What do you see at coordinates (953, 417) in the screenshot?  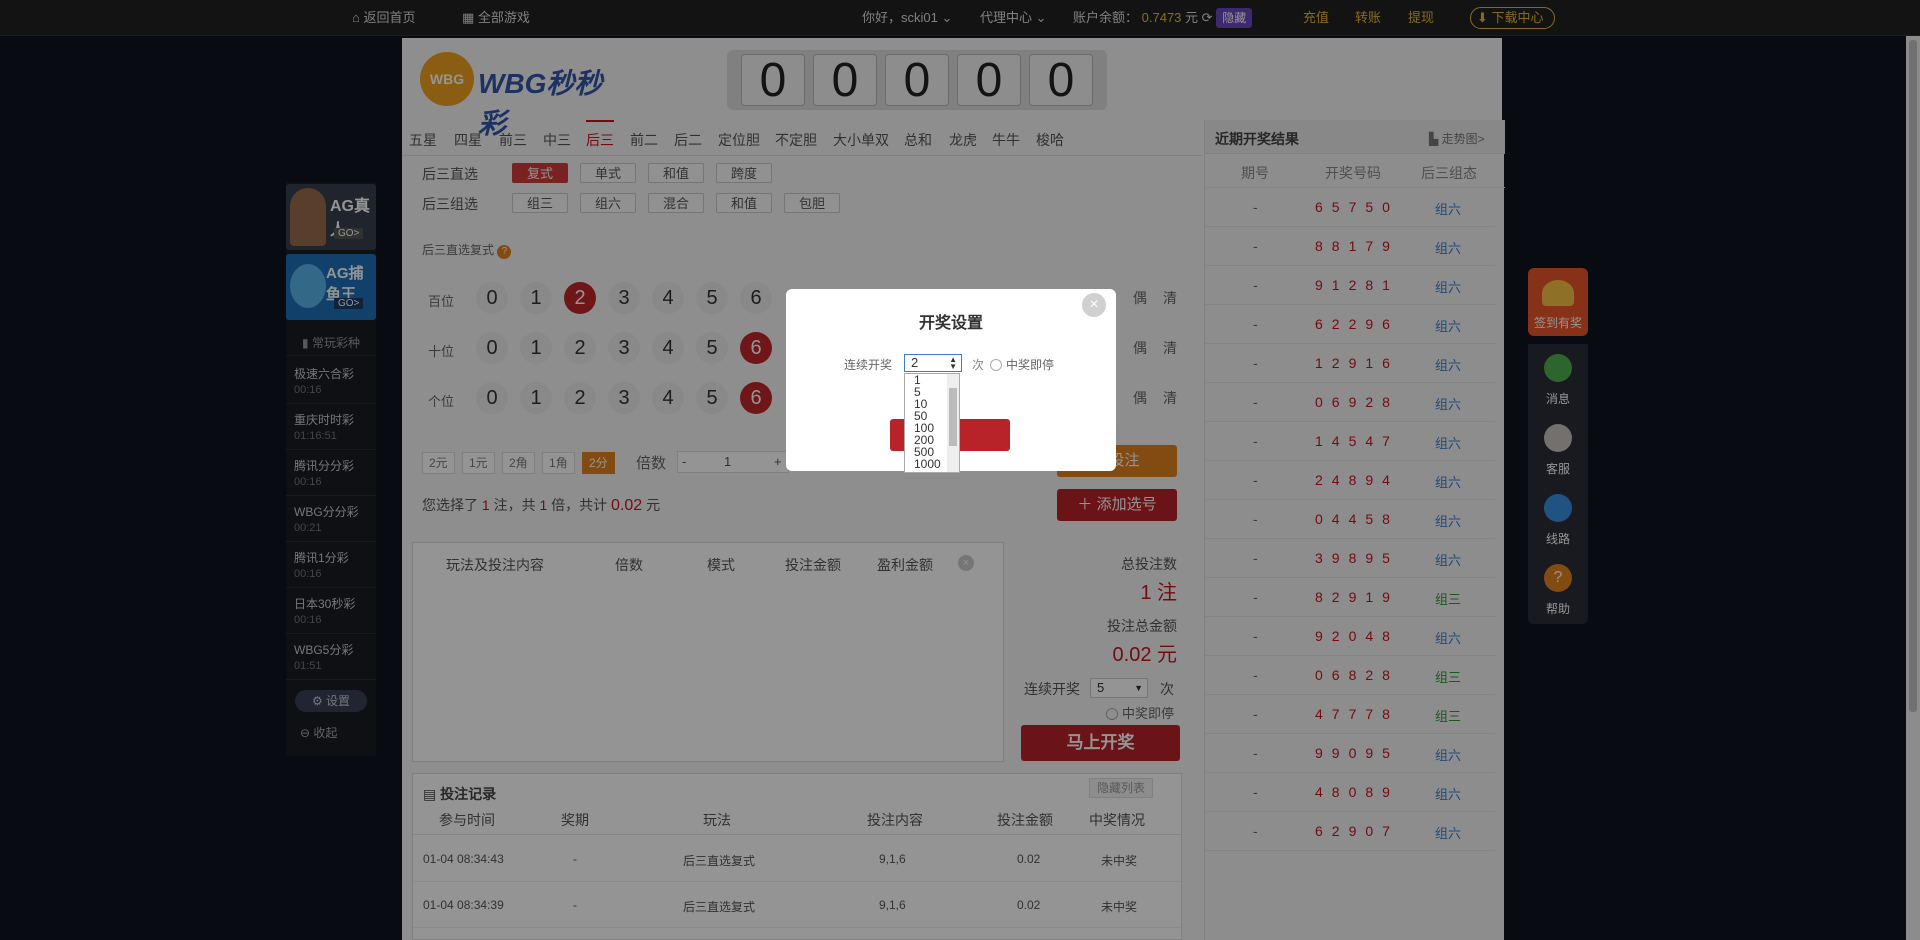 I see `dropdown-scrollbar-thumb` at bounding box center [953, 417].